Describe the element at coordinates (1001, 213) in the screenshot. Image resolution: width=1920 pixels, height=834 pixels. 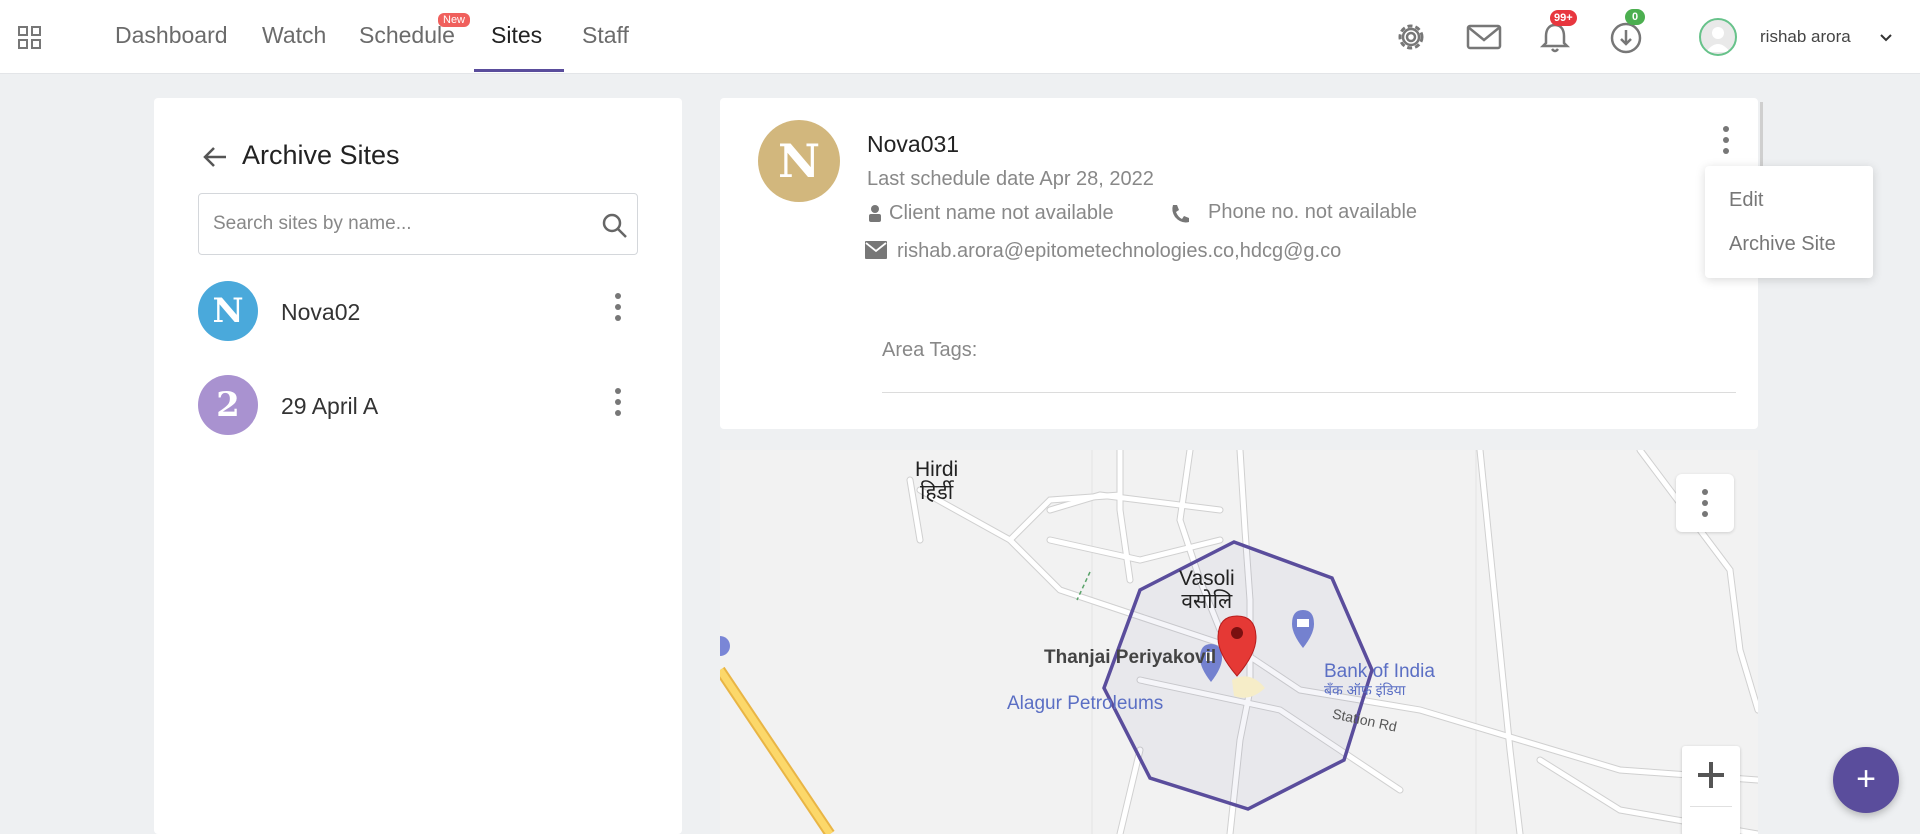
I see `client-name: Client name not available` at that location.